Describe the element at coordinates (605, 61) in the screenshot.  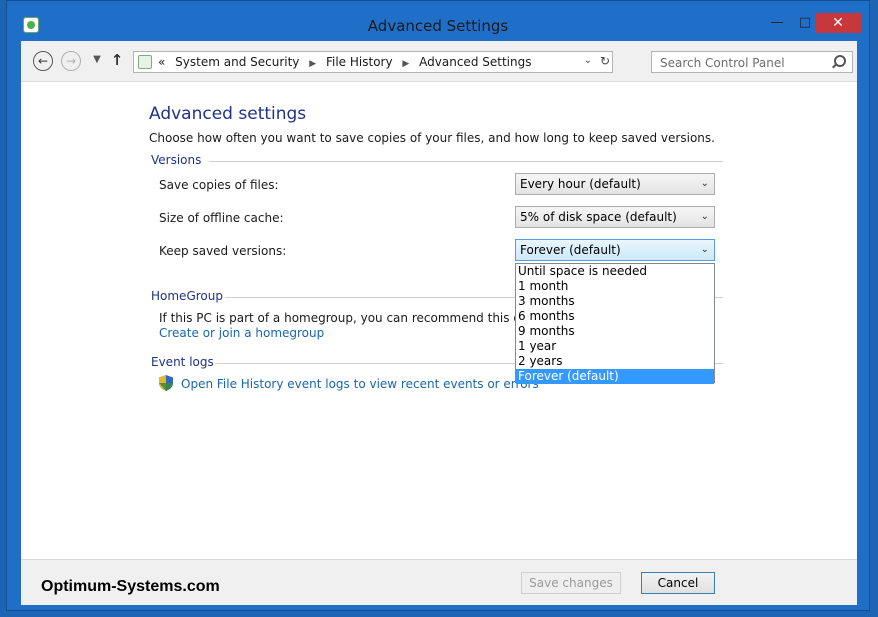
I see `refresh-icon: ↻` at that location.